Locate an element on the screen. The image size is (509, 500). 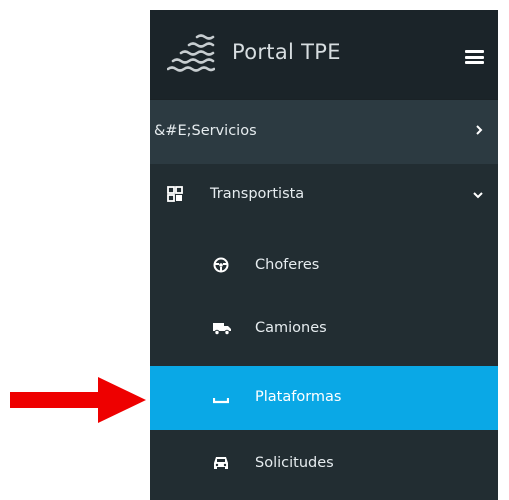
steering-wheel-icon is located at coordinates (221, 265).